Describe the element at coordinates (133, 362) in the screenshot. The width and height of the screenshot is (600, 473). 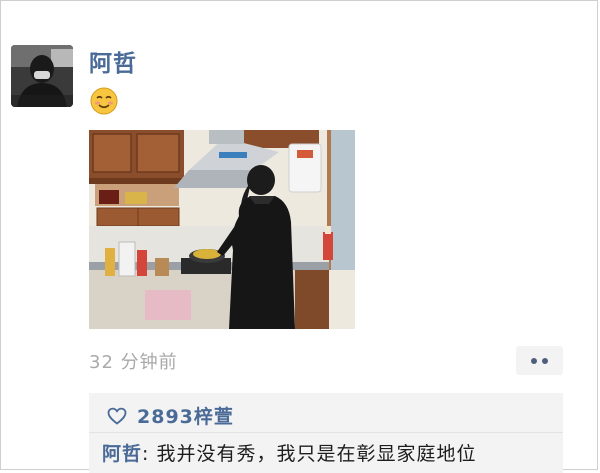
I see `post-timestamp: 32 分钟前` at that location.